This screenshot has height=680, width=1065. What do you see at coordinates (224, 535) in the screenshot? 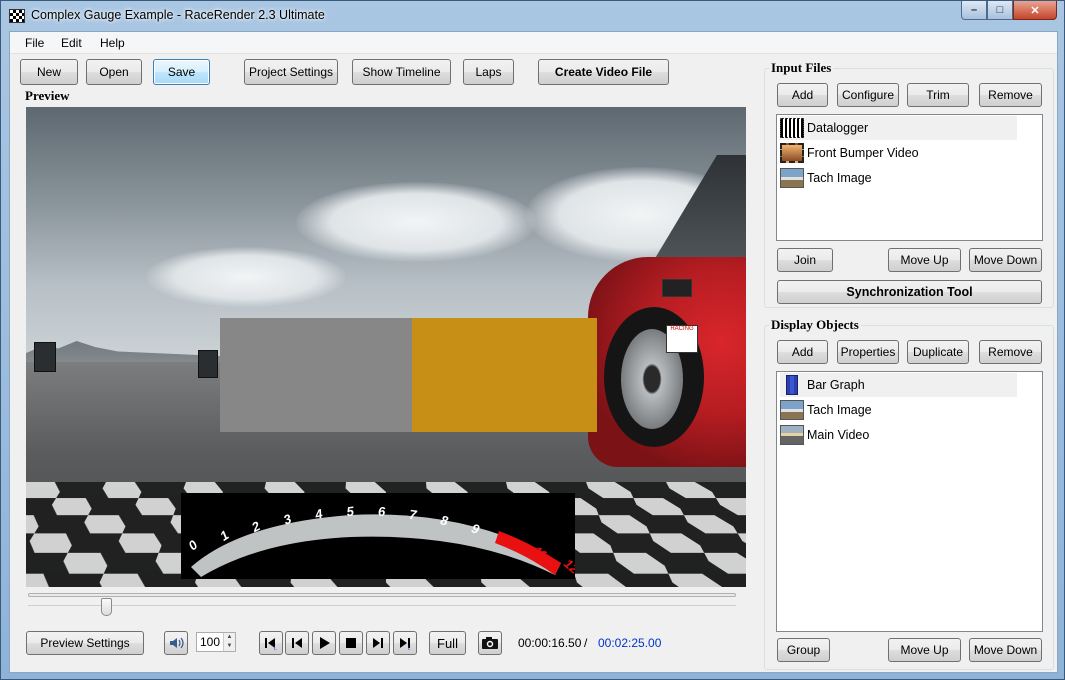
I see `tach-label: 1` at bounding box center [224, 535].